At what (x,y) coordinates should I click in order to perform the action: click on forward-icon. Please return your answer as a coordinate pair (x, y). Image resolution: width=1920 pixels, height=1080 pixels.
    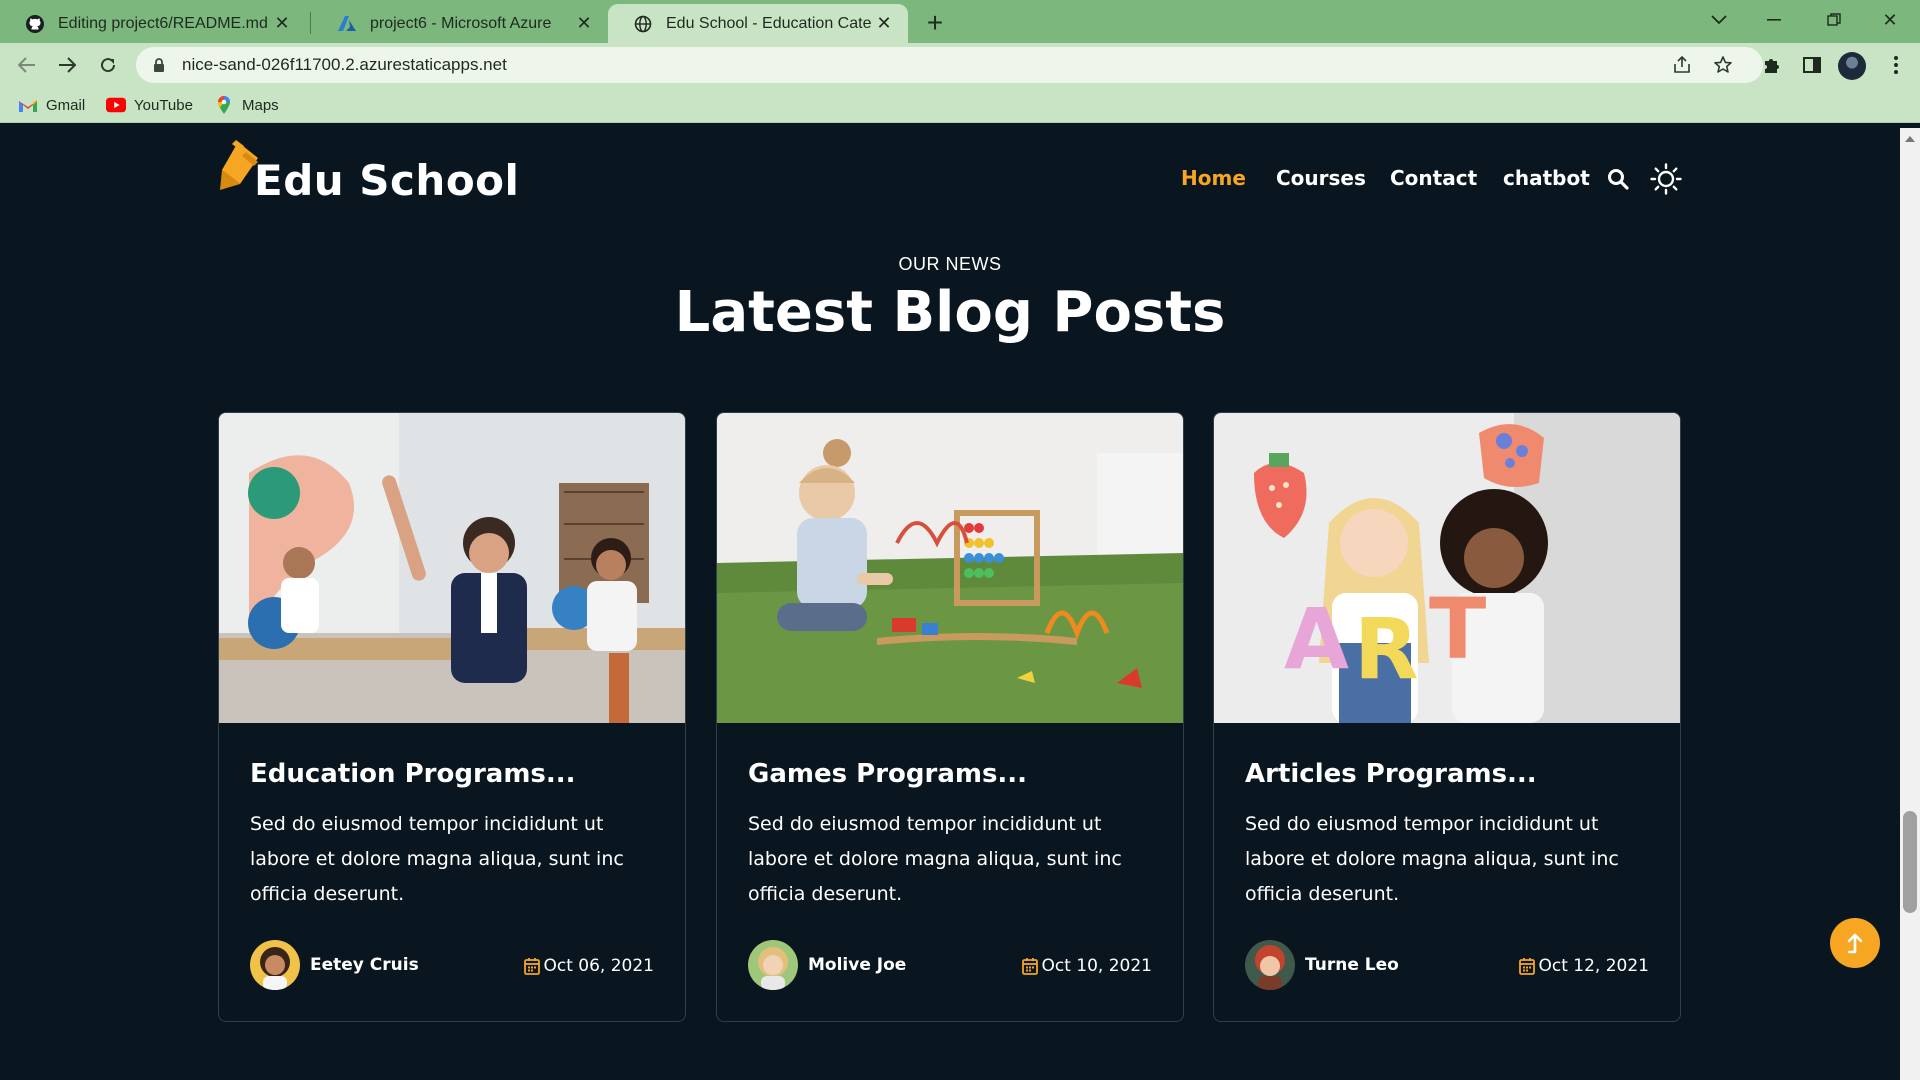
    Looking at the image, I should click on (67, 65).